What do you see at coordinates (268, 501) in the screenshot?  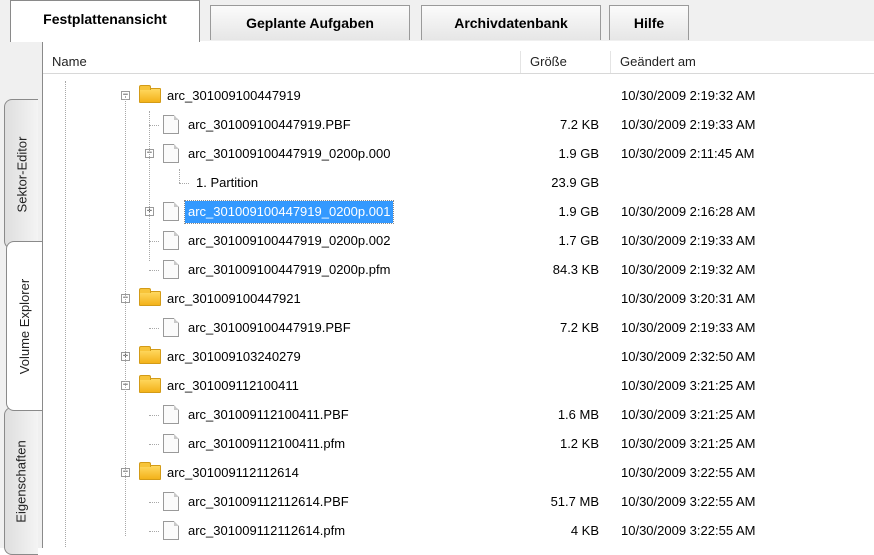 I see `tree-item-label: arc_301009112112614.PBF` at bounding box center [268, 501].